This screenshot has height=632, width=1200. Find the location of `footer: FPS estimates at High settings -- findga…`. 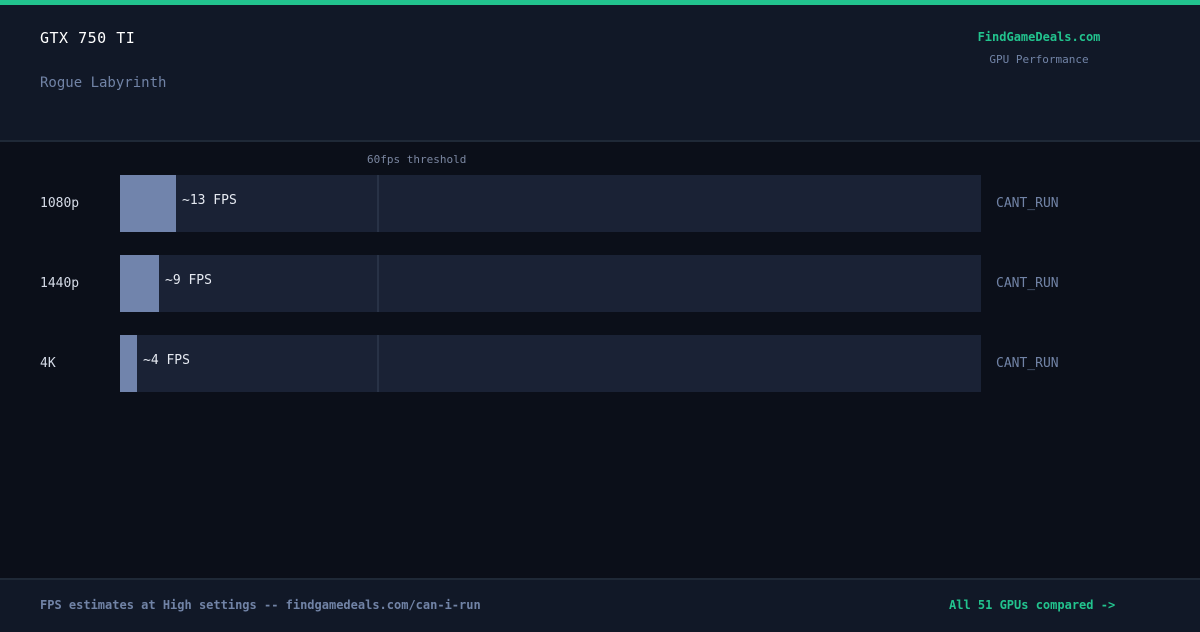

footer: FPS estimates at High settings -- findga… is located at coordinates (600, 605).